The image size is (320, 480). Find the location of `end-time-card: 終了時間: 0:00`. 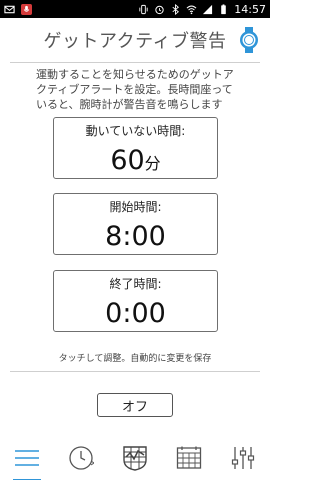

end-time-card: 終了時間: 0:00 is located at coordinates (135, 301).